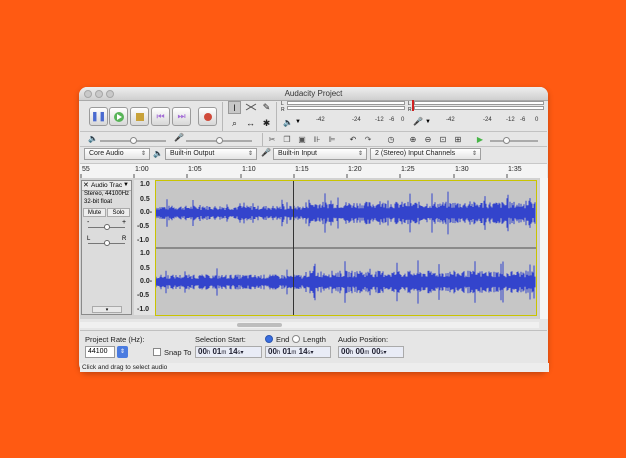 The height and width of the screenshot is (458, 626). What do you see at coordinates (160, 116) in the screenshot?
I see `skip-to-start-button: ⏮` at bounding box center [160, 116].